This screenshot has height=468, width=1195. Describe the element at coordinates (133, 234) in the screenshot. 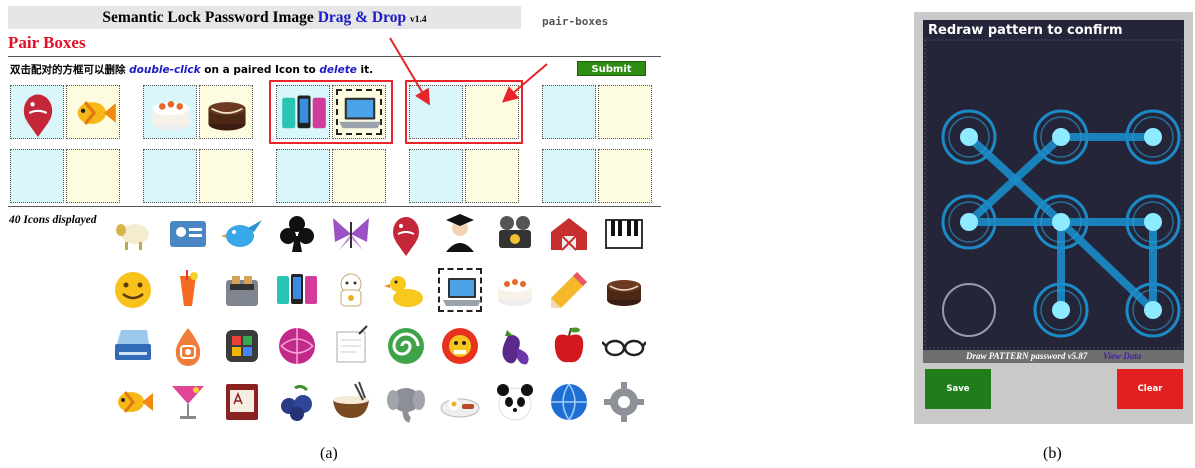

I see `sheep-icon` at that location.